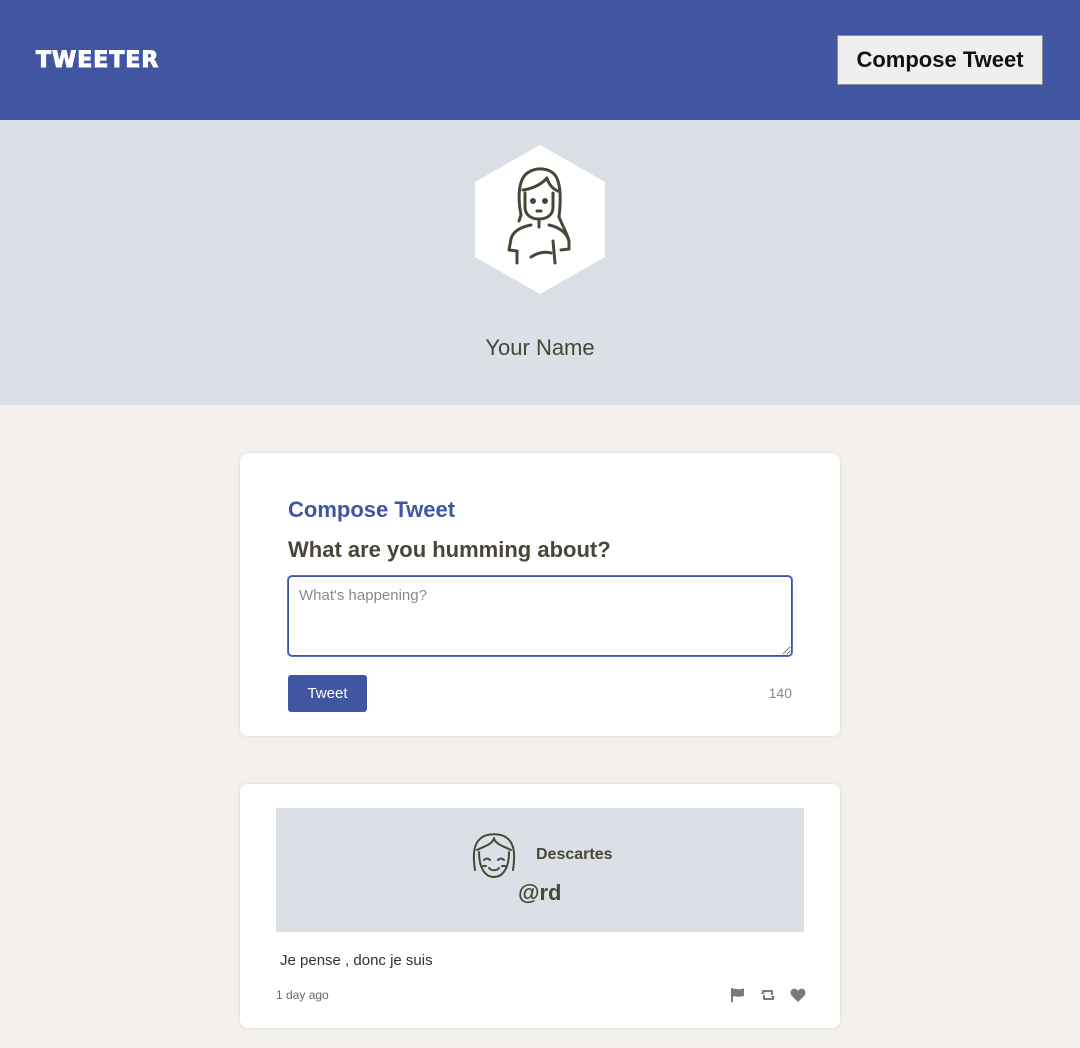  What do you see at coordinates (574, 854) in the screenshot?
I see `tweet-author-name: Descartes` at bounding box center [574, 854].